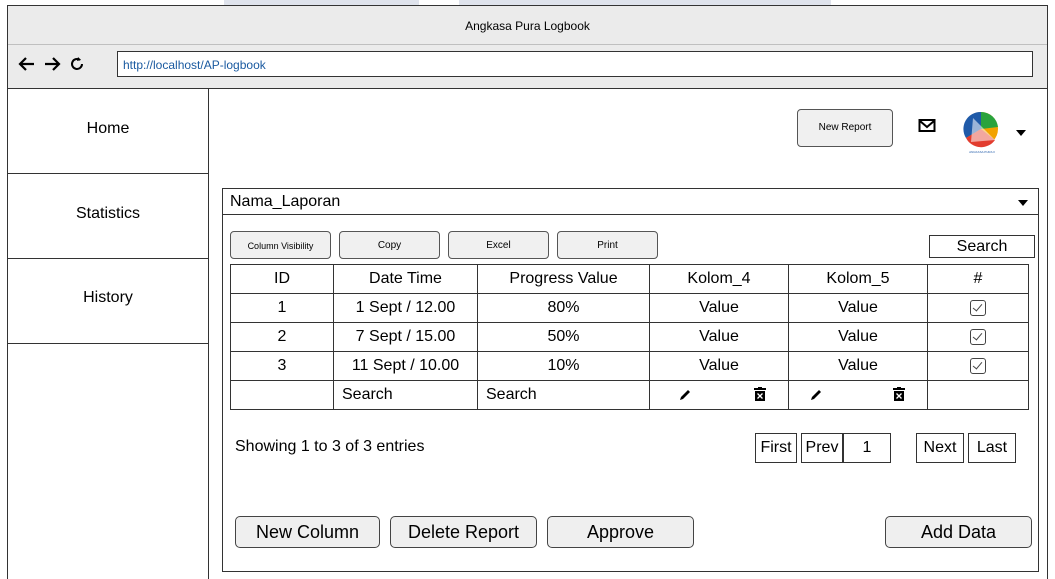  Describe the element at coordinates (575, 64) in the screenshot. I see `url-field: http://localhost/AP-logbook` at that location.